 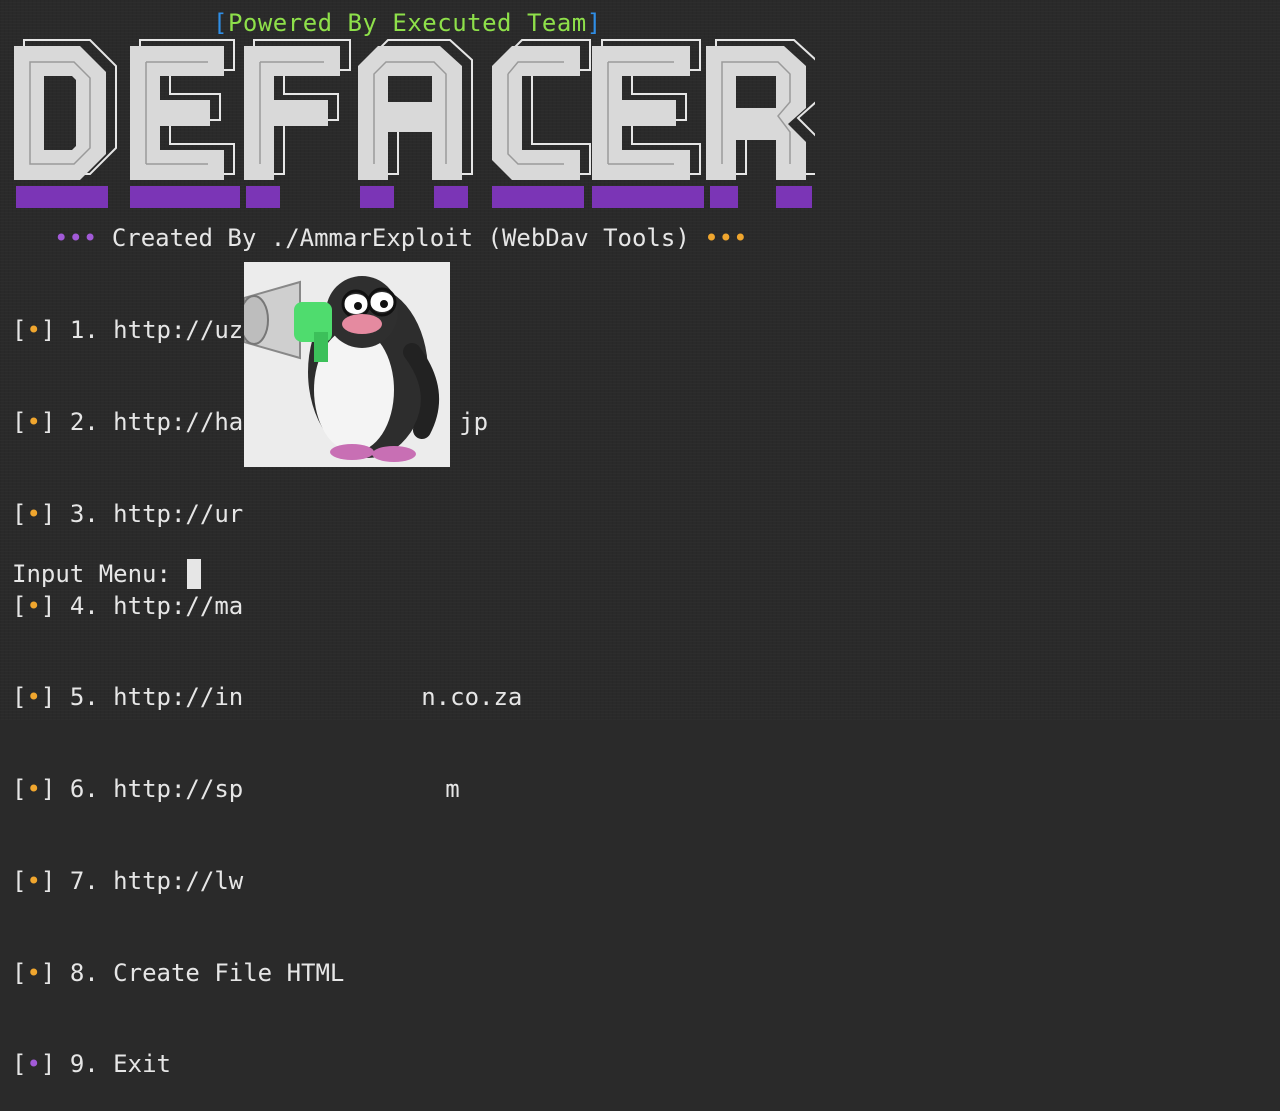 I want to click on penguin-megaphone-sticker, so click(x=344, y=364).